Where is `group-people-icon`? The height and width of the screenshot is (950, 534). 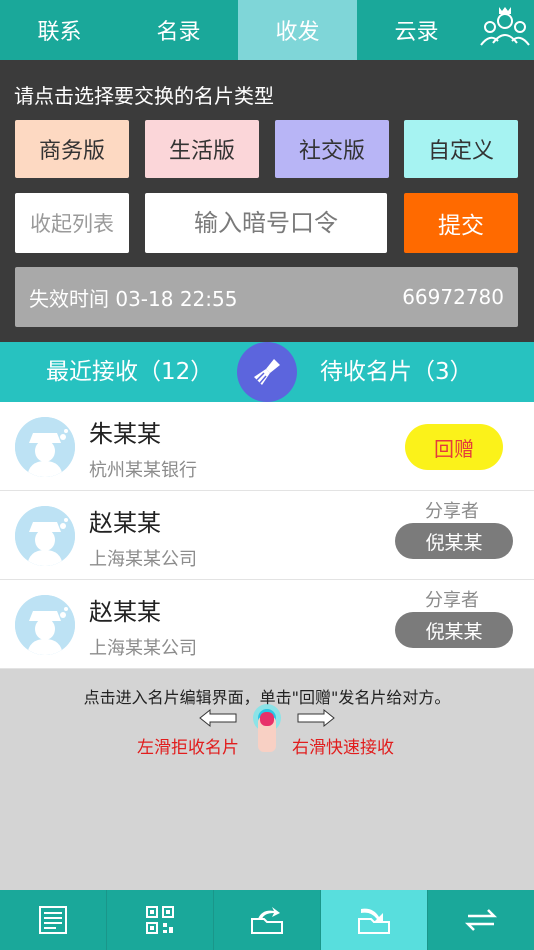 group-people-icon is located at coordinates (505, 30).